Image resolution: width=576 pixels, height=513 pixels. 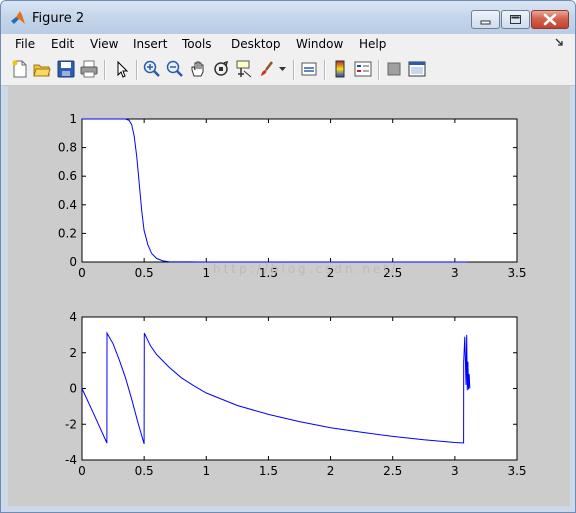 What do you see at coordinates (66, 69) in the screenshot?
I see `save-icon` at bounding box center [66, 69].